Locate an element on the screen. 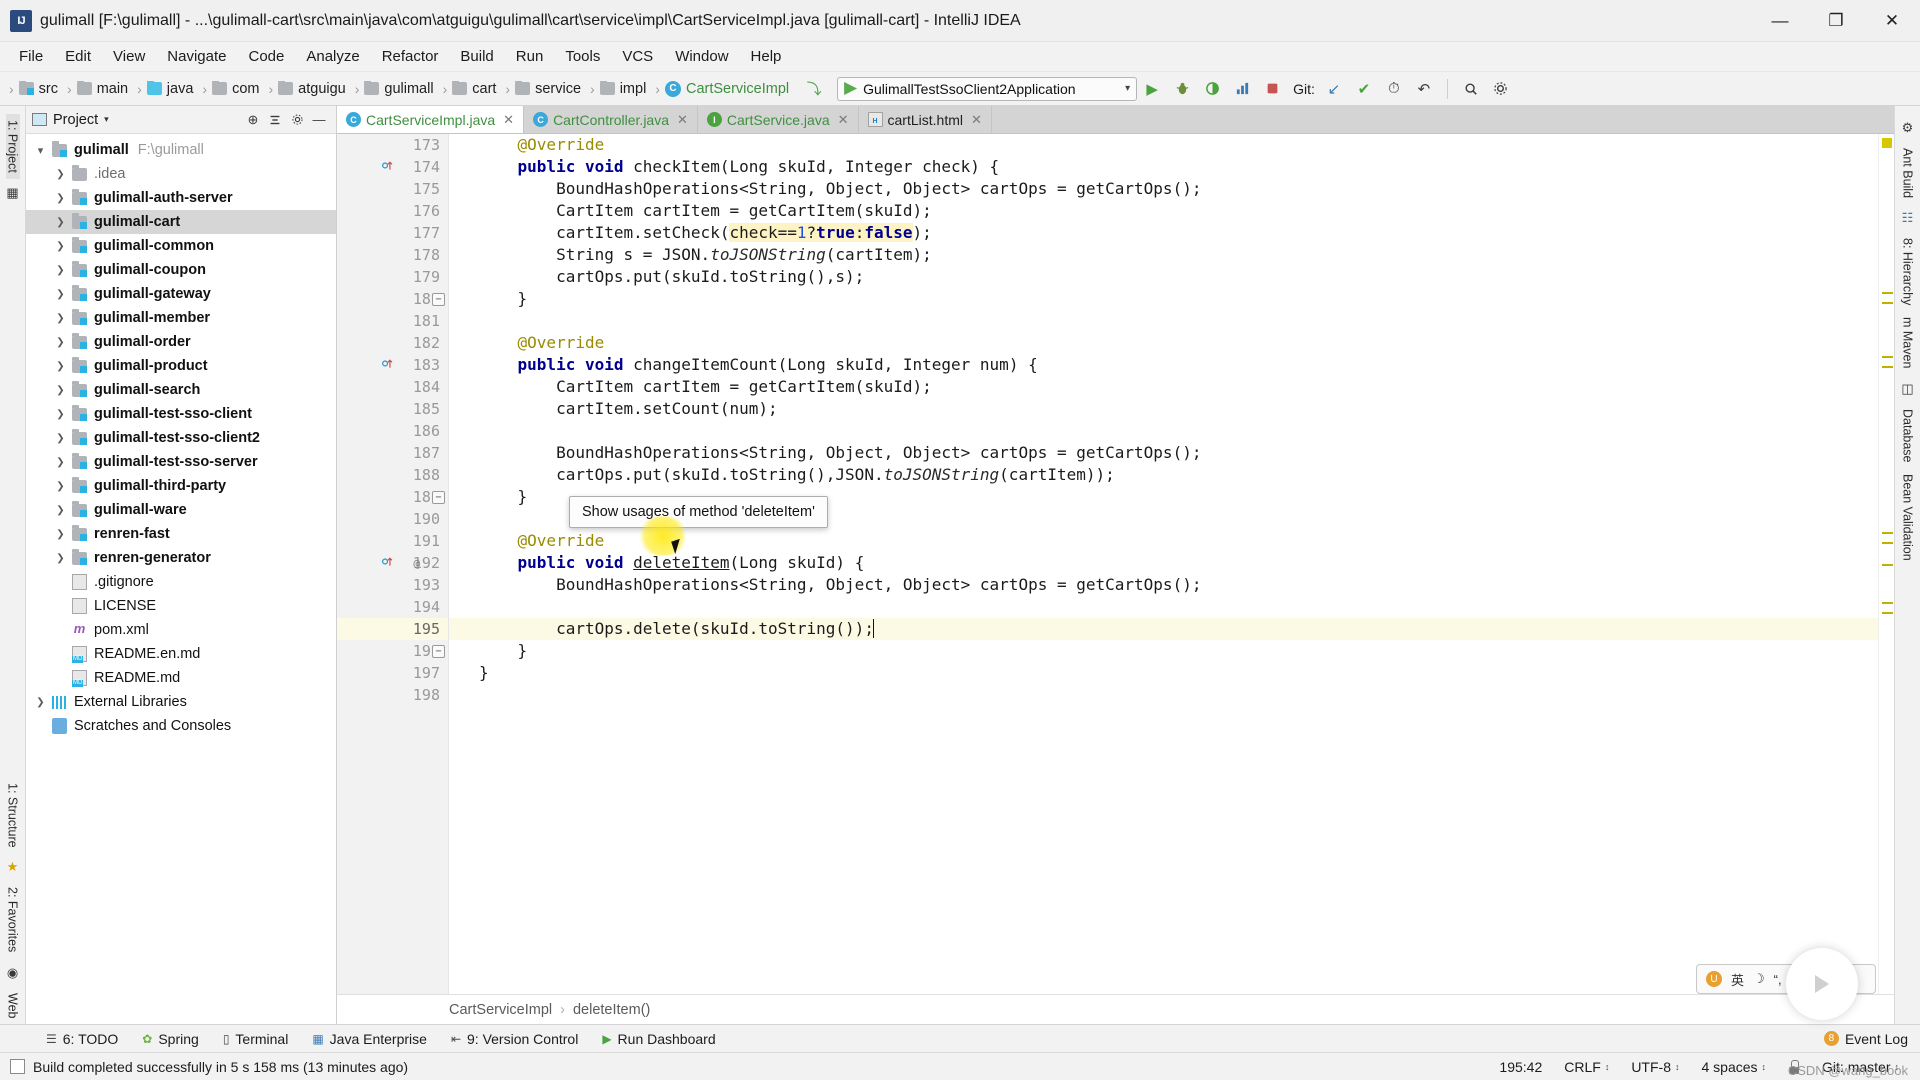 This screenshot has height=1080, width=1920. tool-window-version-control: ⇤ 9: Version Control is located at coordinates (514, 1039).